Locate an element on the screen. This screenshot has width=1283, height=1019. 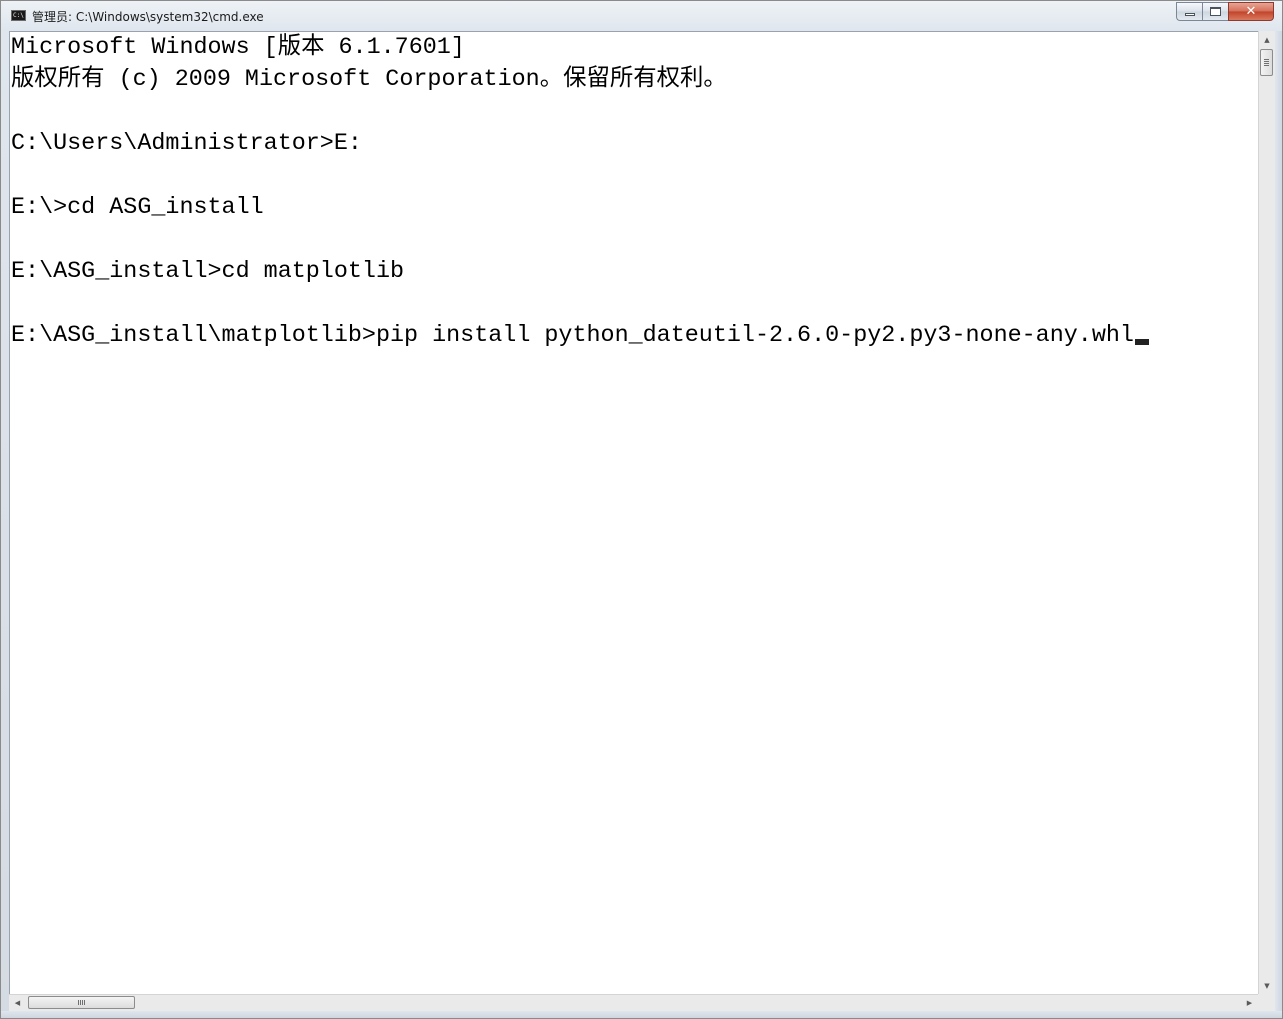
scrollbar-corner is located at coordinates (1266, 1002).